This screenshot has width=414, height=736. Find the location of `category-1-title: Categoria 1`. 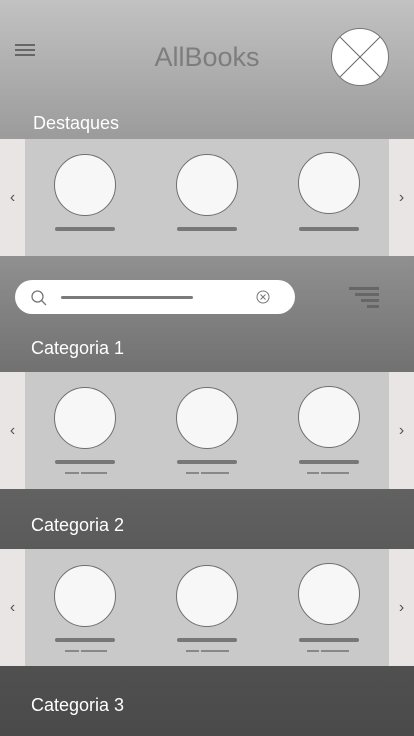

category-1-title: Categoria 1 is located at coordinates (78, 348).